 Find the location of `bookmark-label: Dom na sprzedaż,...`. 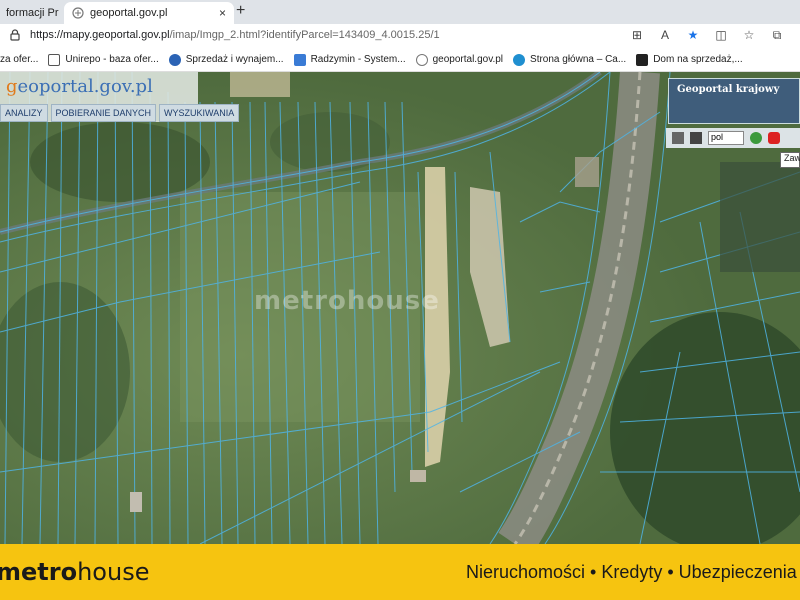

bookmark-label: Dom na sprzedaż,... is located at coordinates (698, 59).